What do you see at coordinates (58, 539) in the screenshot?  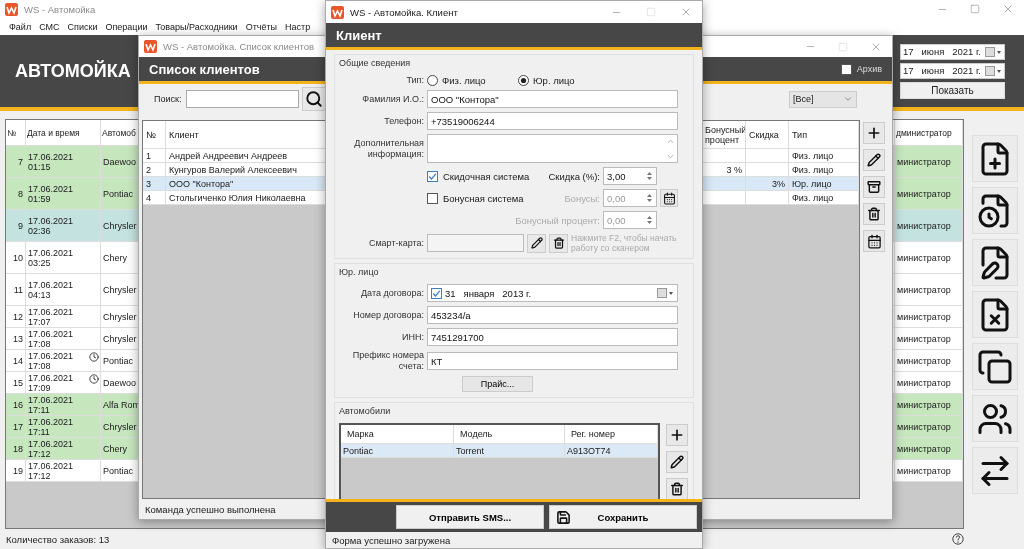 I see `status-text: Количество заказов: 13` at bounding box center [58, 539].